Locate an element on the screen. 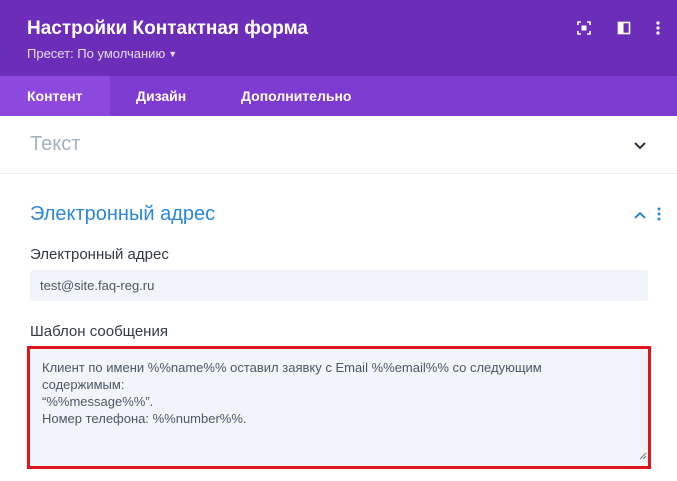 This screenshot has width=677, height=481. more-vertical-icon is located at coordinates (658, 28).